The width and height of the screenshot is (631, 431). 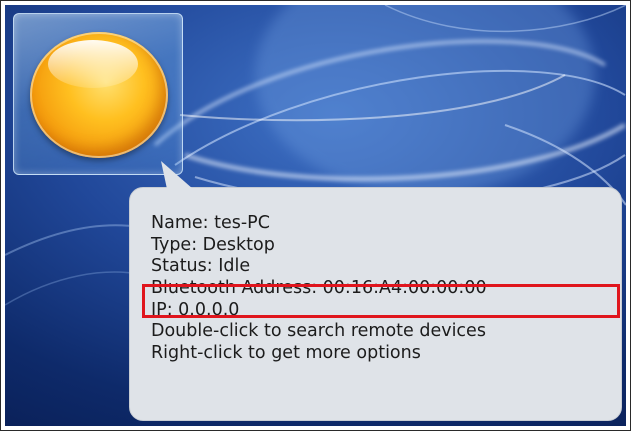 What do you see at coordinates (201, 266) in the screenshot?
I see `device-status-line: Status: Idle` at bounding box center [201, 266].